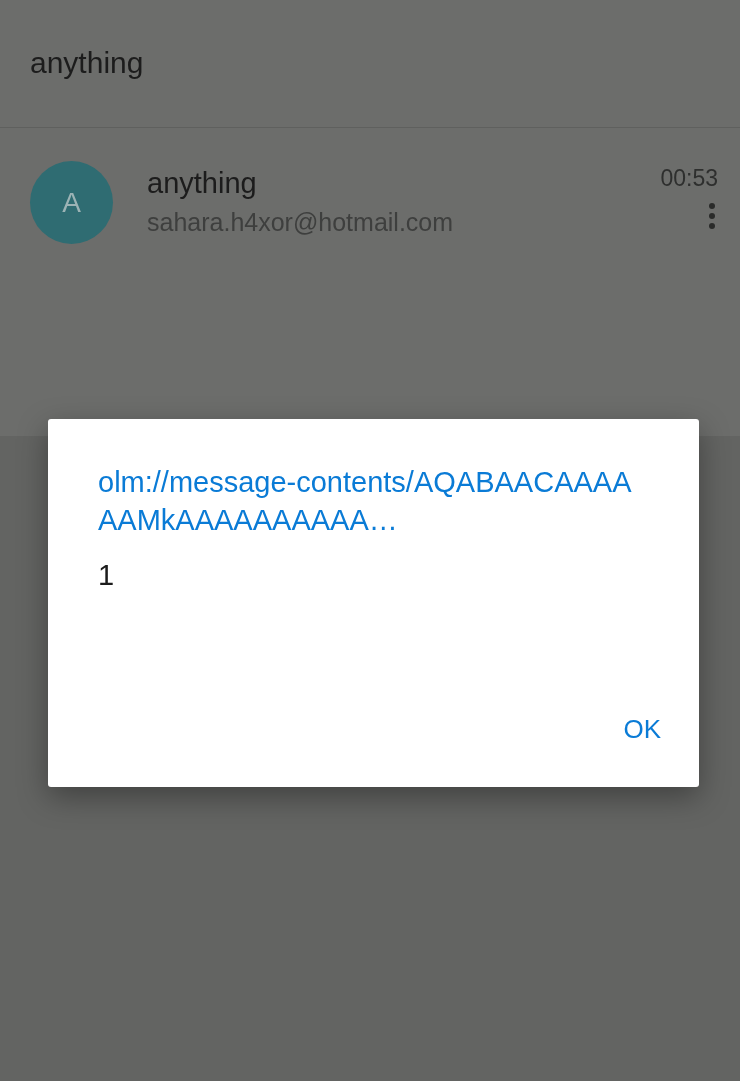 Image resolution: width=740 pixels, height=1081 pixels. Describe the element at coordinates (642, 729) in the screenshot. I see `ok-button: OK` at that location.